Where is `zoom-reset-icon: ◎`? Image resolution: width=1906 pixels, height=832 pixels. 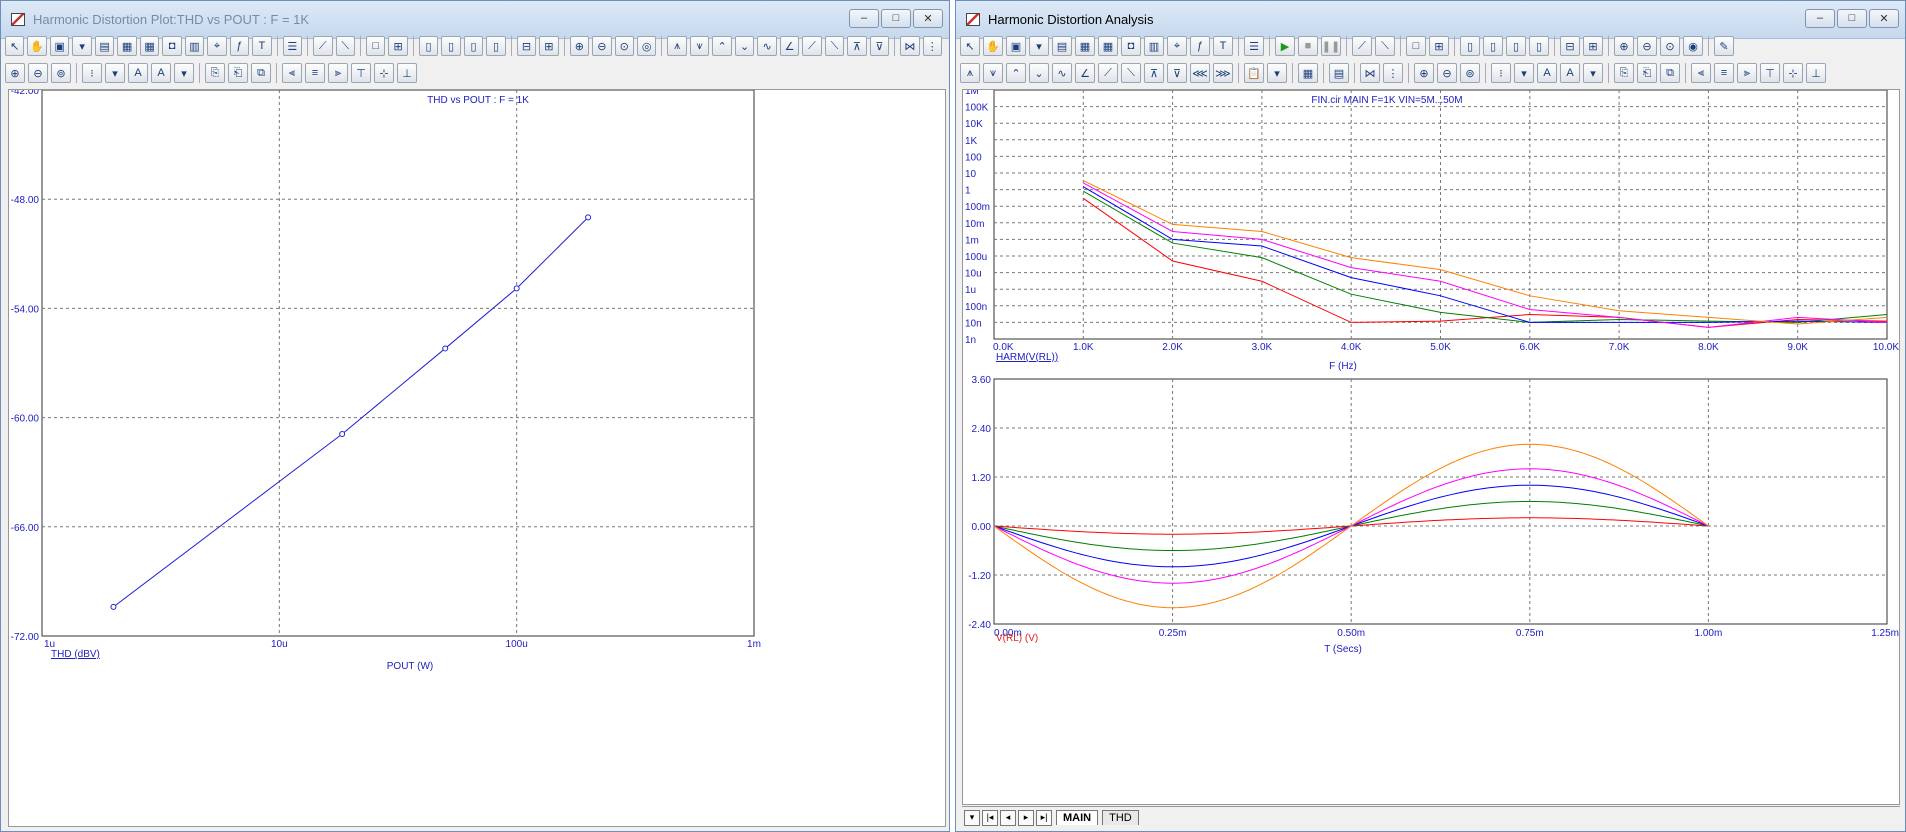 zoom-reset-icon: ◎ is located at coordinates (647, 46).